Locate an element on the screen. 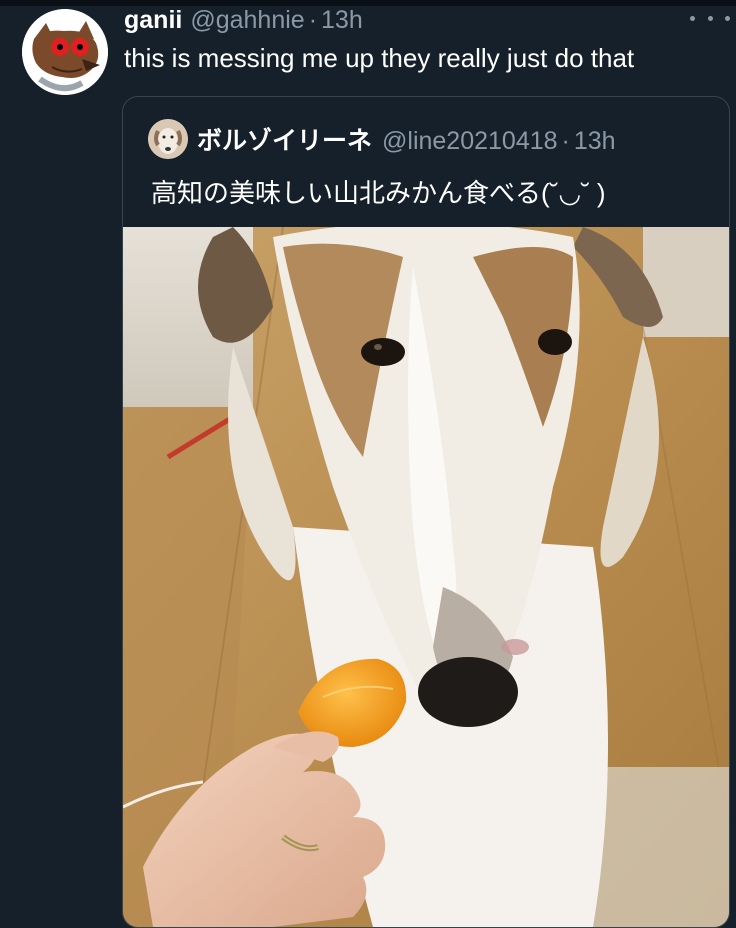  top-edge-bar is located at coordinates (368, 3).